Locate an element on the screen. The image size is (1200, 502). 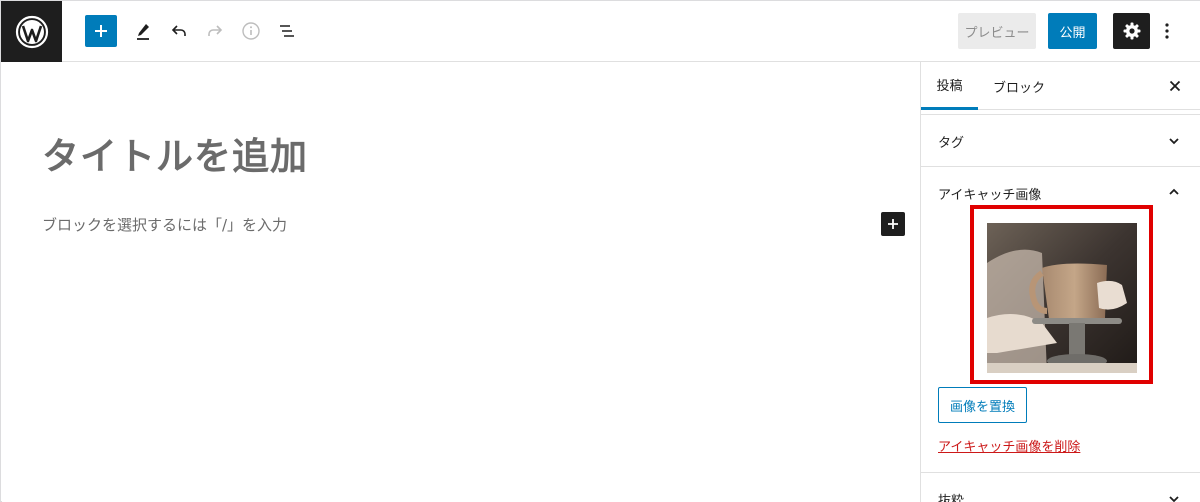
settings-button is located at coordinates (1131, 31).